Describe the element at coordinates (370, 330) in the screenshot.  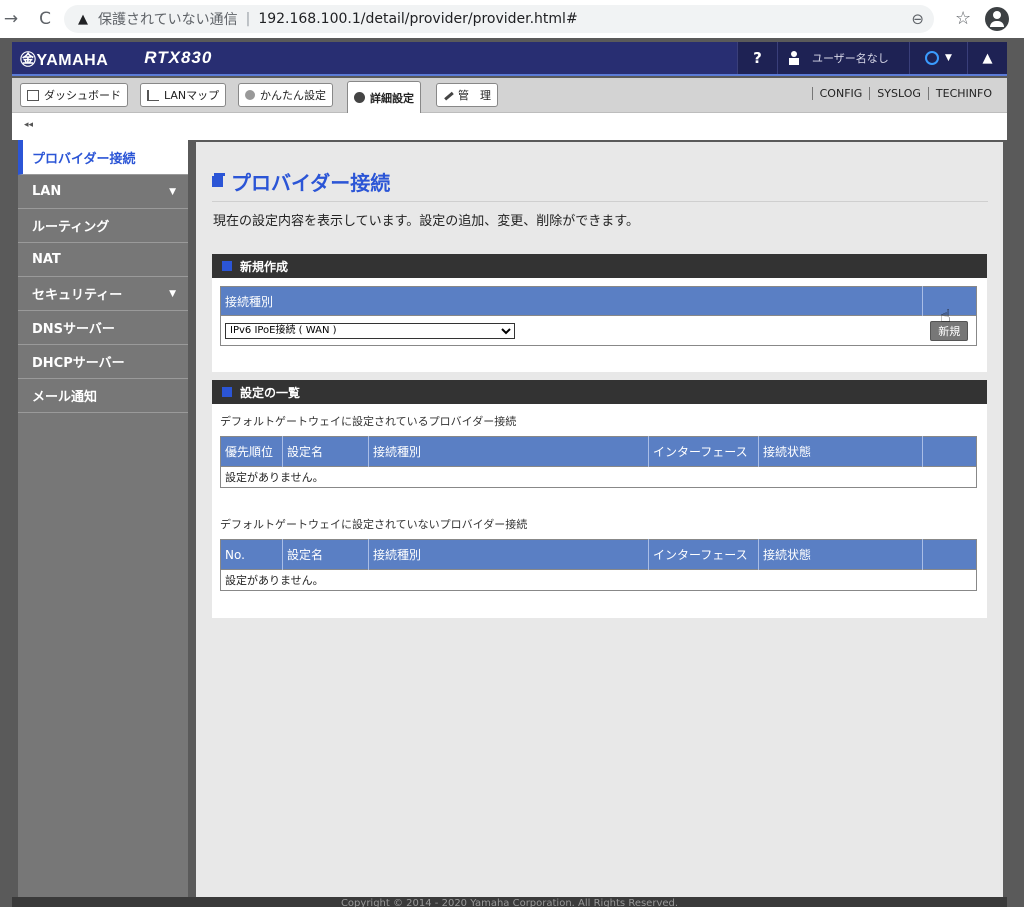
I see `connection-type-select: IPv6 IPoE接続 ( WAN )` at that location.